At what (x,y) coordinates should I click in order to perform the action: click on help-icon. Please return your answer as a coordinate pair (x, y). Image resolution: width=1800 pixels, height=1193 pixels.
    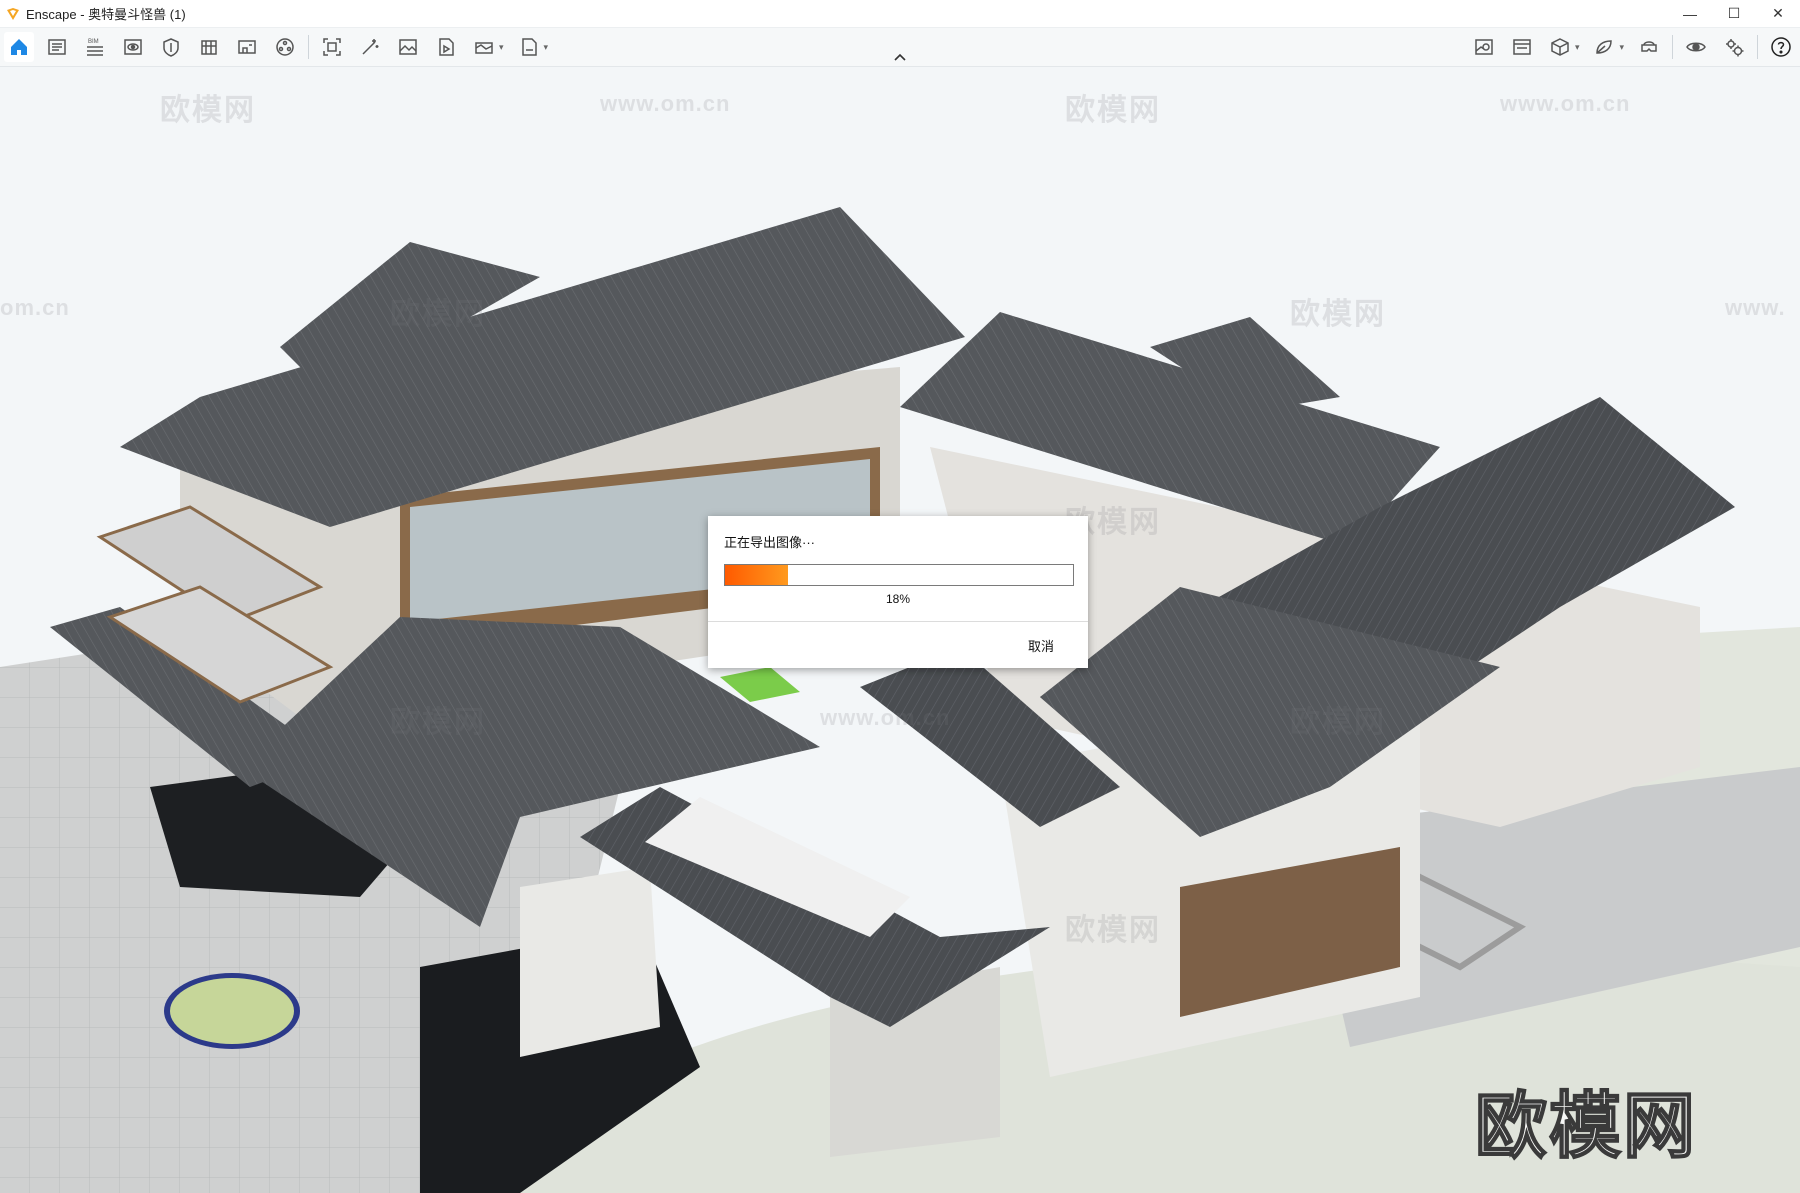
    Looking at the image, I should click on (1781, 47).